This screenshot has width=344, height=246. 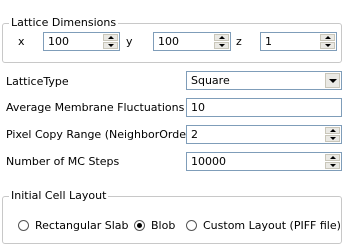 I want to click on dropdown-button, so click(x=332, y=80).